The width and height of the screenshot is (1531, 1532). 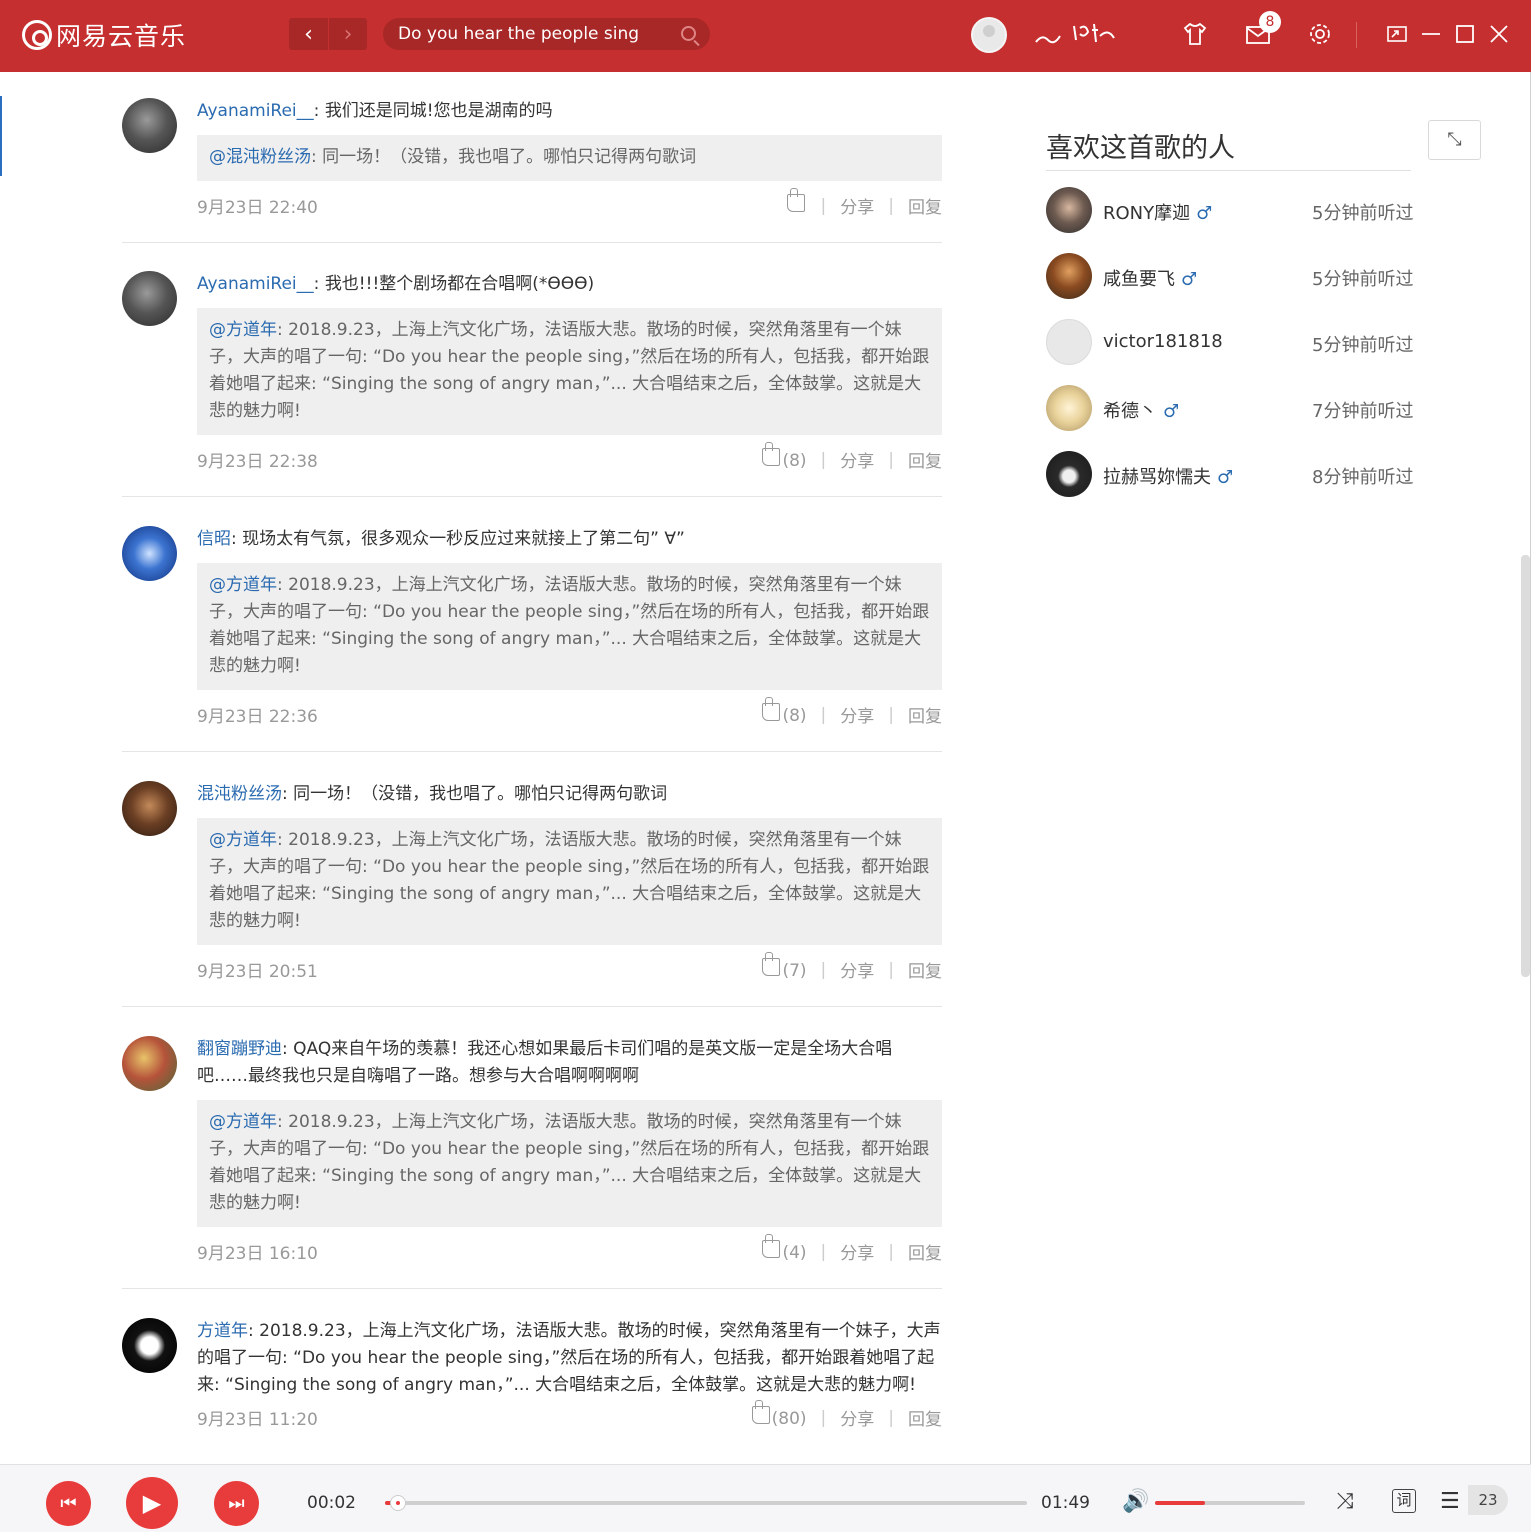 I want to click on lyric-button: 词, so click(x=1404, y=1501).